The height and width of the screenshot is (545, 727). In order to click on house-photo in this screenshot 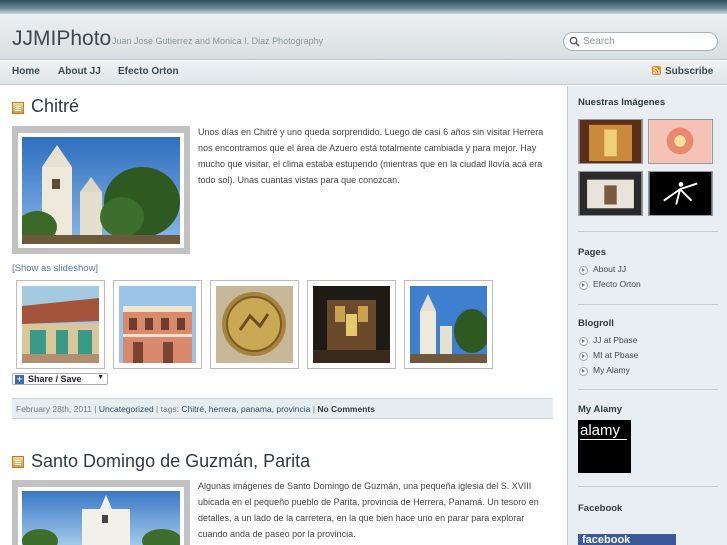, I will do `click(60, 324)`.